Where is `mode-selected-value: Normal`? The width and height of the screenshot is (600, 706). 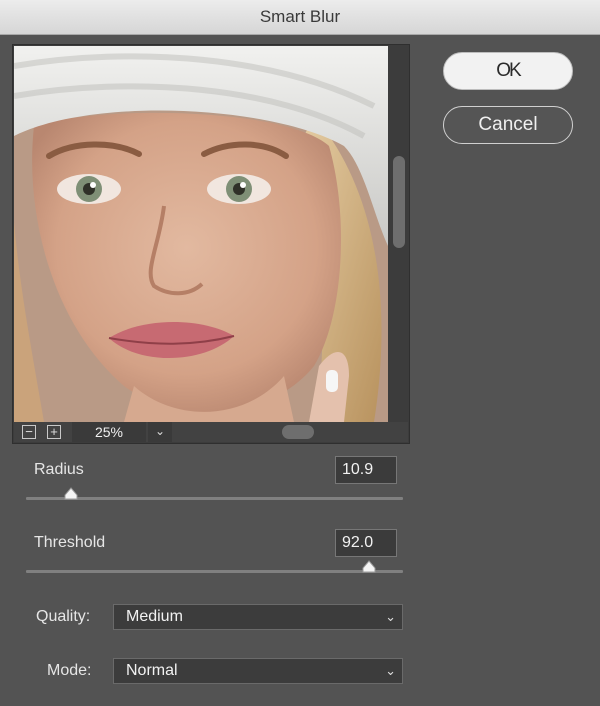
mode-selected-value: Normal is located at coordinates (152, 670).